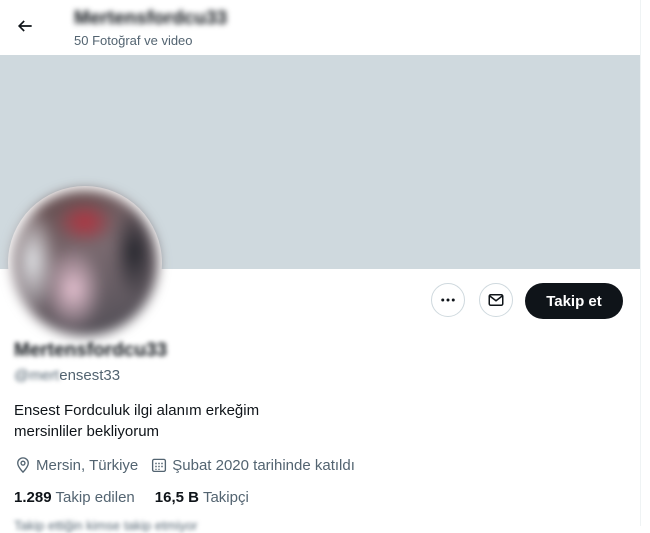 The width and height of the screenshot is (650, 533). What do you see at coordinates (159, 465) in the screenshot?
I see `calendar-icon` at bounding box center [159, 465].